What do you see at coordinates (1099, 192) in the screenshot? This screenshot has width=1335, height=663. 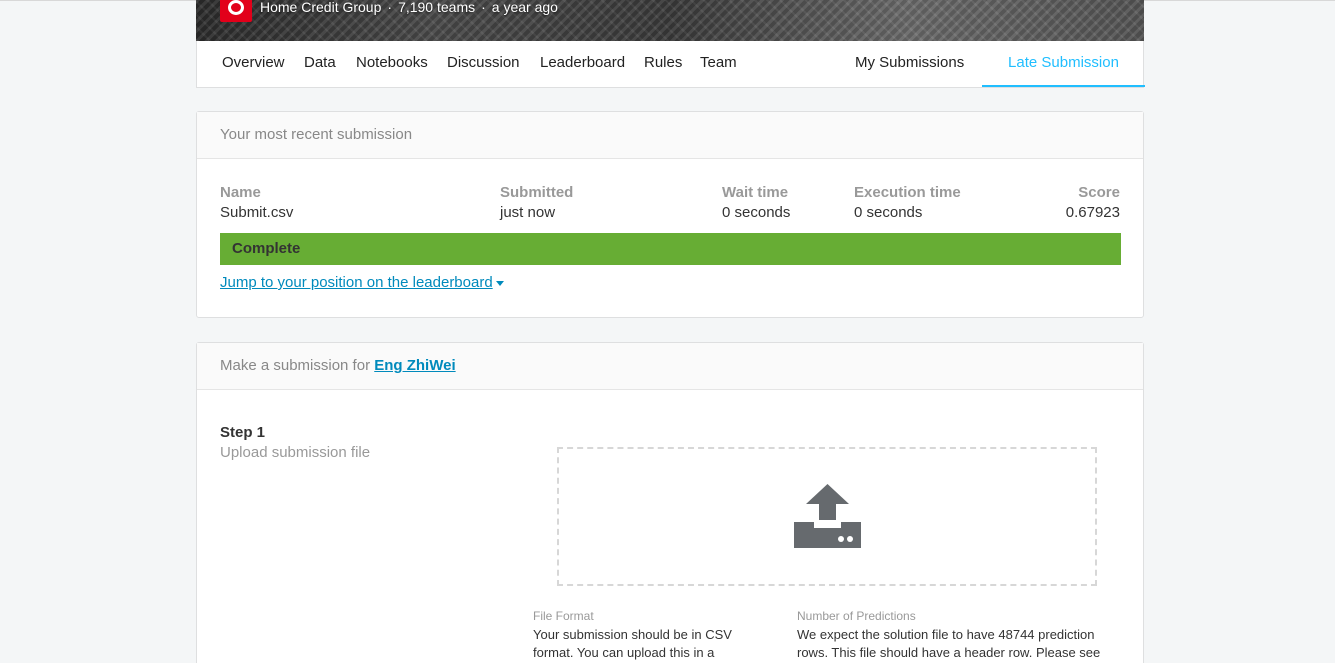 I see `score-column-label: Score` at bounding box center [1099, 192].